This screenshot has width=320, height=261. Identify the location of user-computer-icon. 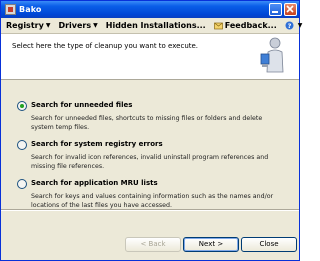
(272, 55).